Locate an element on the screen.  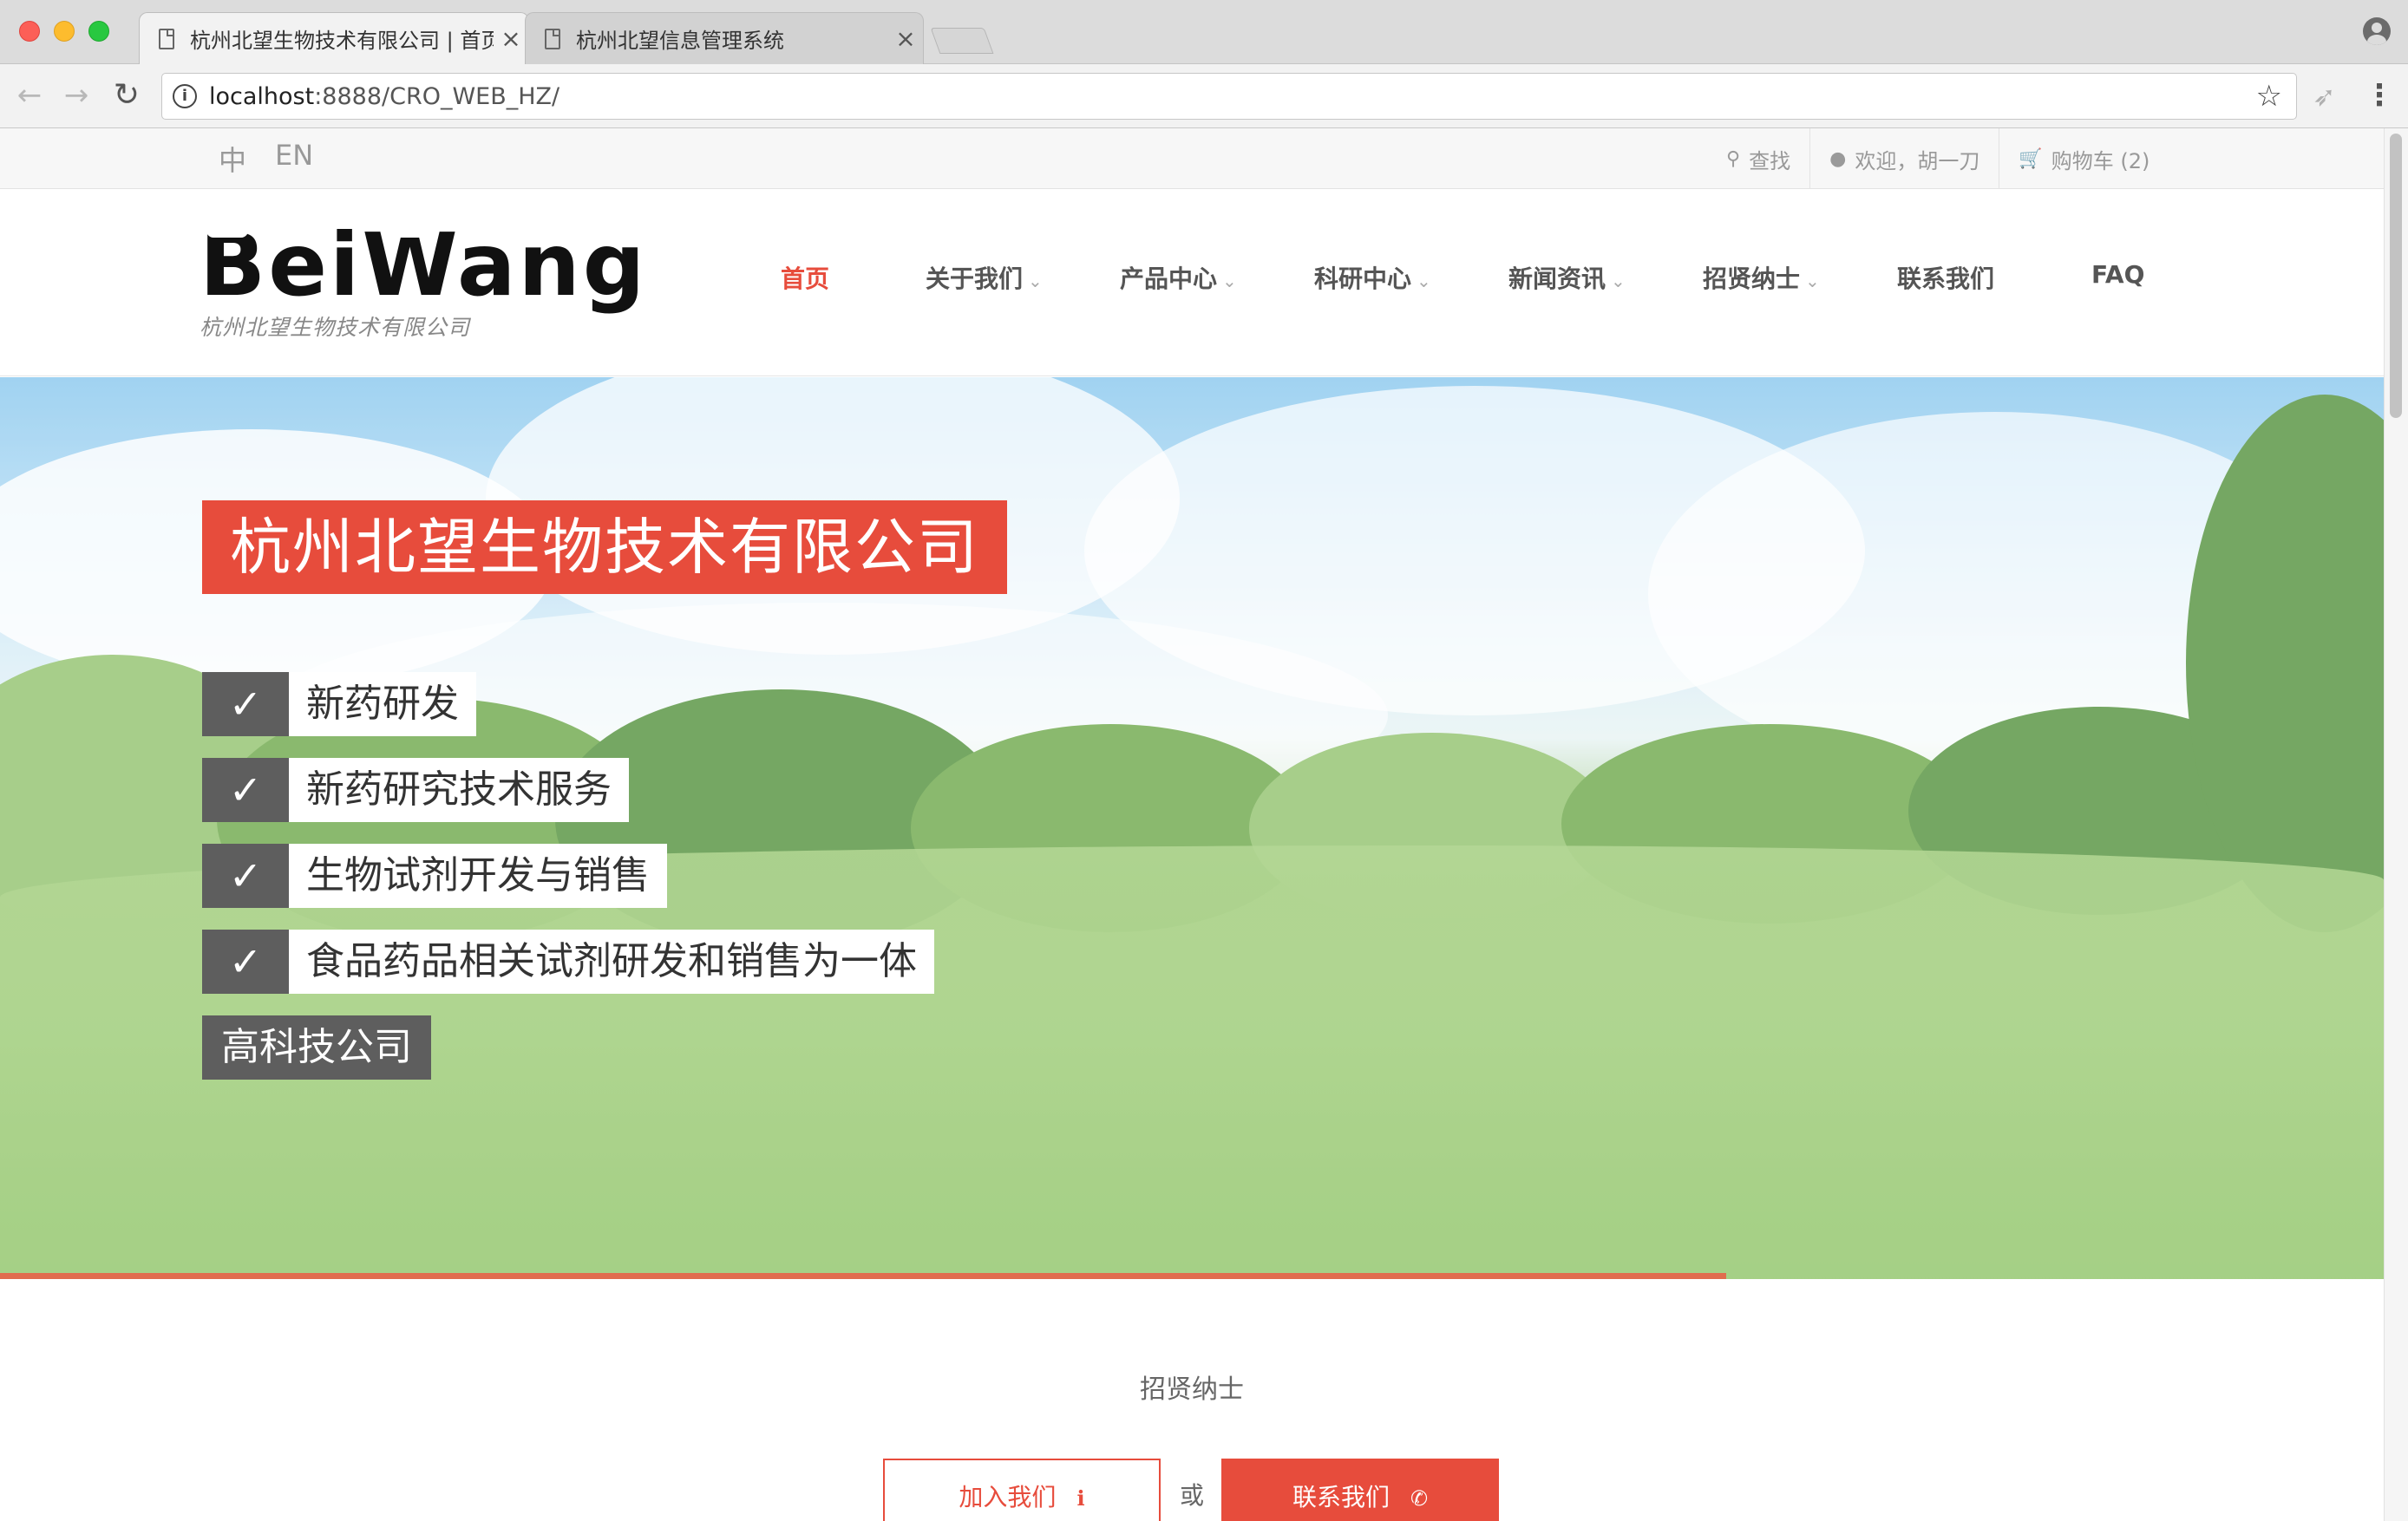
cart-label: 购物车 (2) is located at coordinates (2100, 160).